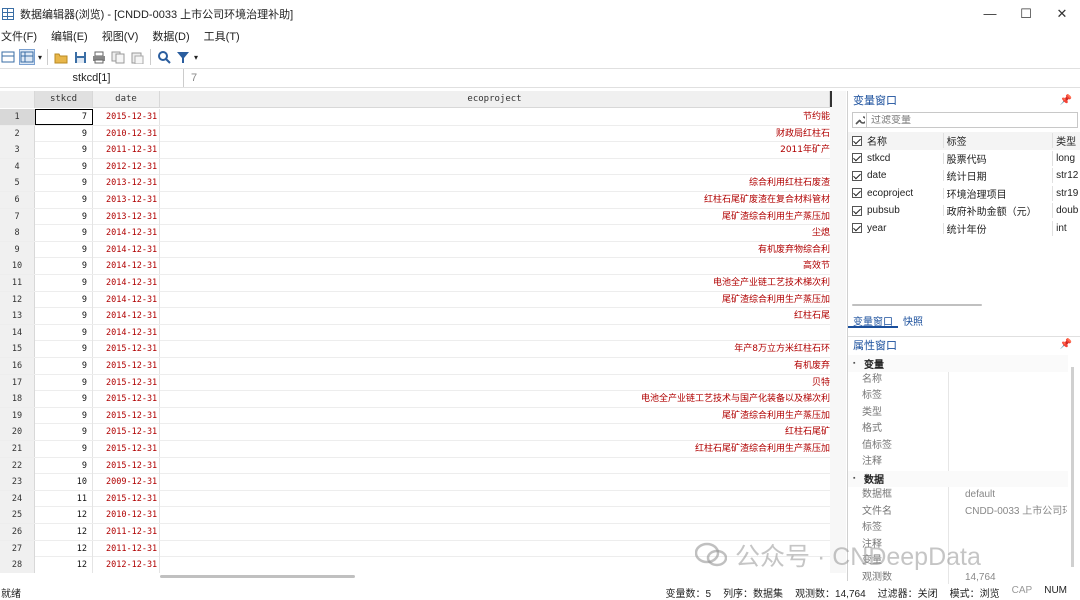 Image resolution: width=1080 pixels, height=600 pixels. Describe the element at coordinates (164, 57) in the screenshot. I see `search-icon` at that location.